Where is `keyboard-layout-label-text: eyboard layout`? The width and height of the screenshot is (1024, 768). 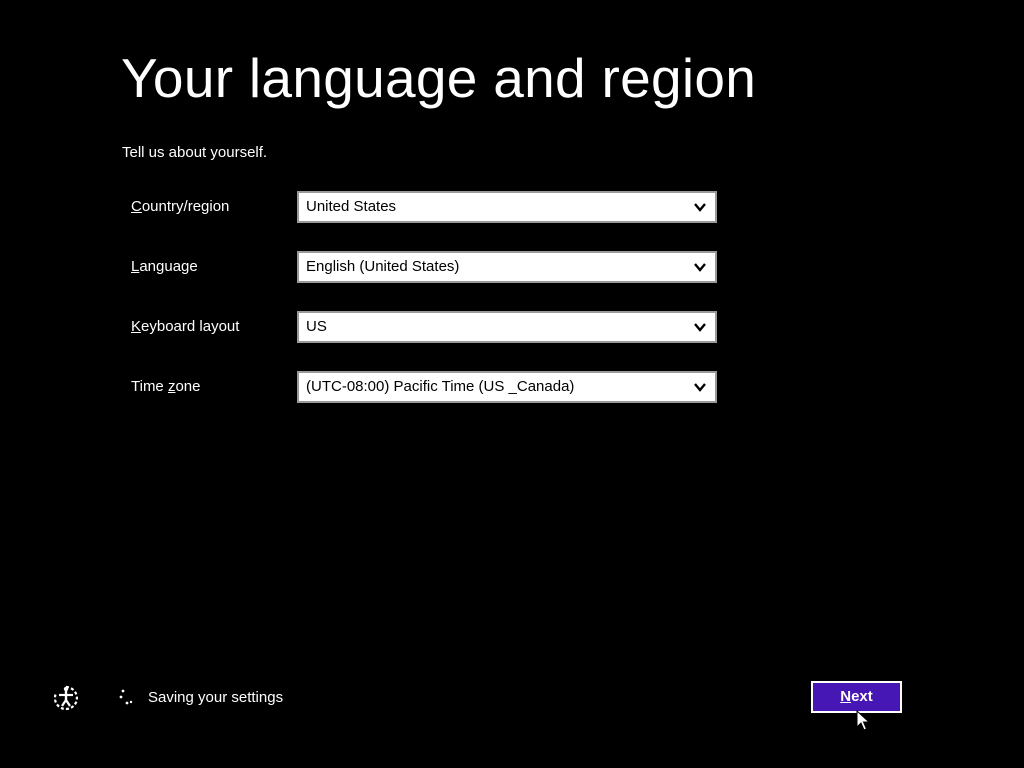 keyboard-layout-label-text: eyboard layout is located at coordinates (190, 326).